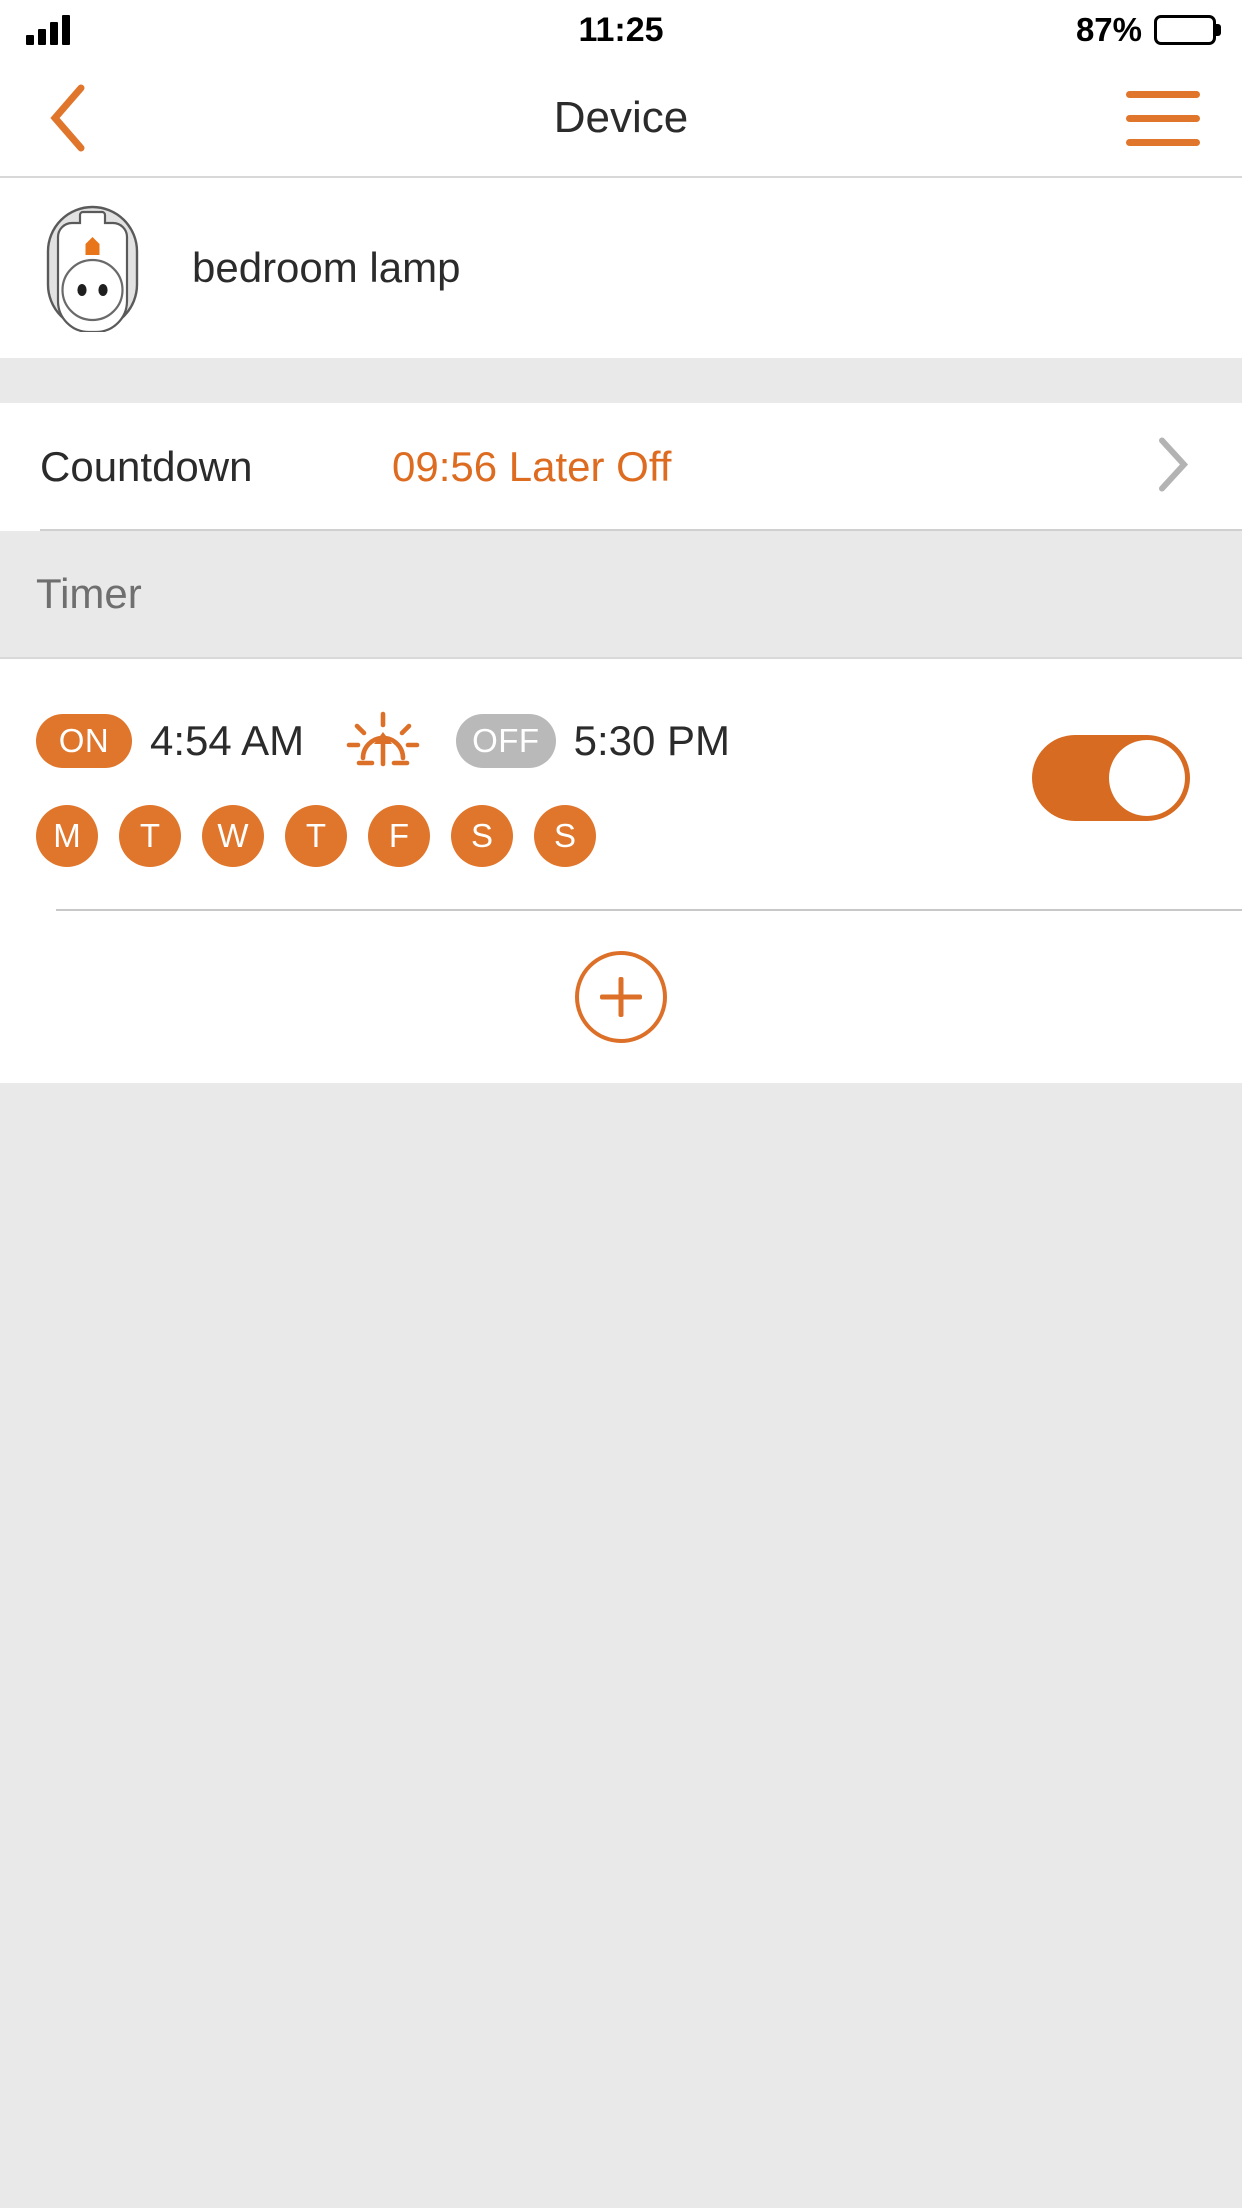 The width and height of the screenshot is (1242, 2208). What do you see at coordinates (506, 741) in the screenshot?
I see `timer-off-badge: OFF` at bounding box center [506, 741].